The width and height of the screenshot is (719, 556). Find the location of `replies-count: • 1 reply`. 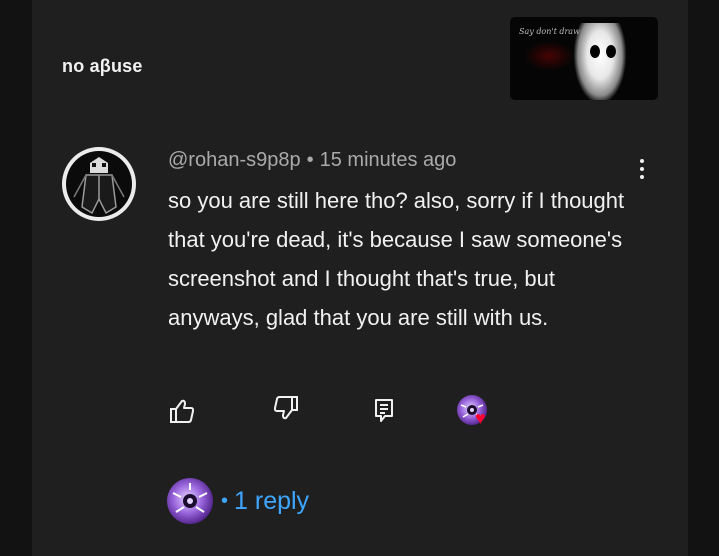

replies-count: • 1 reply is located at coordinates (265, 501).